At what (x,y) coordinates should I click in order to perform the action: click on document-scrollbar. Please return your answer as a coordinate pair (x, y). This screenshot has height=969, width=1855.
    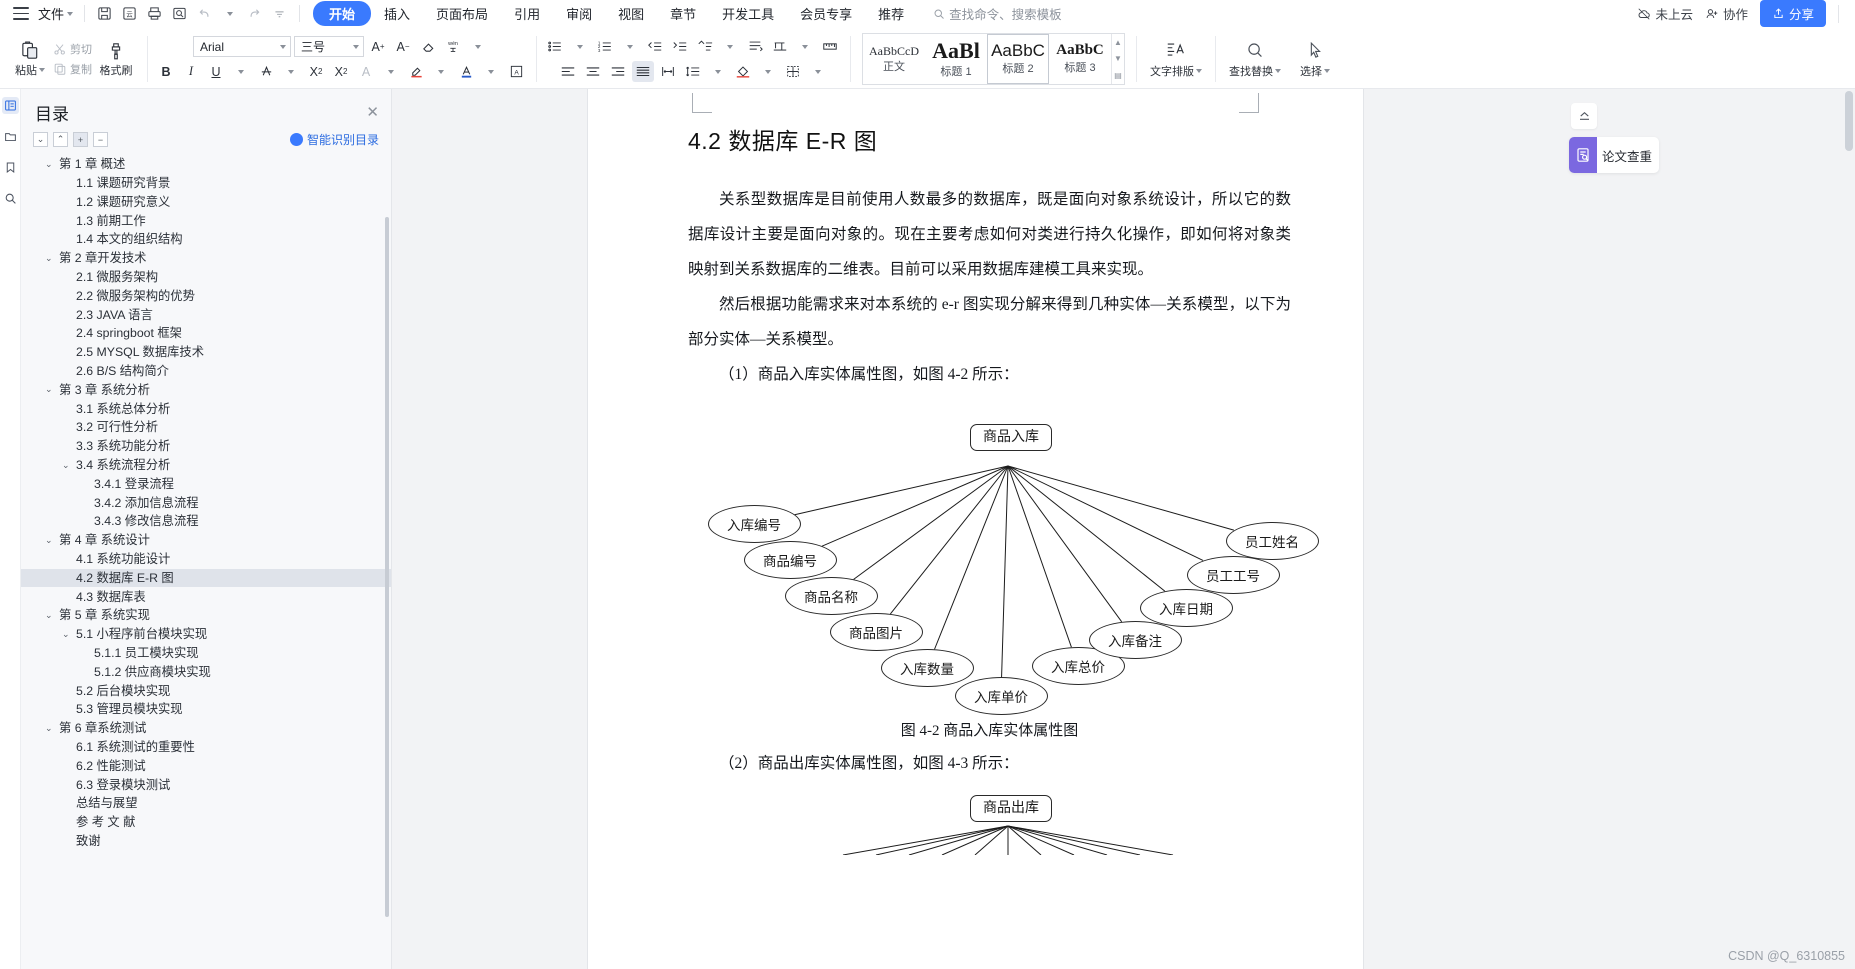
    Looking at the image, I should click on (1849, 121).